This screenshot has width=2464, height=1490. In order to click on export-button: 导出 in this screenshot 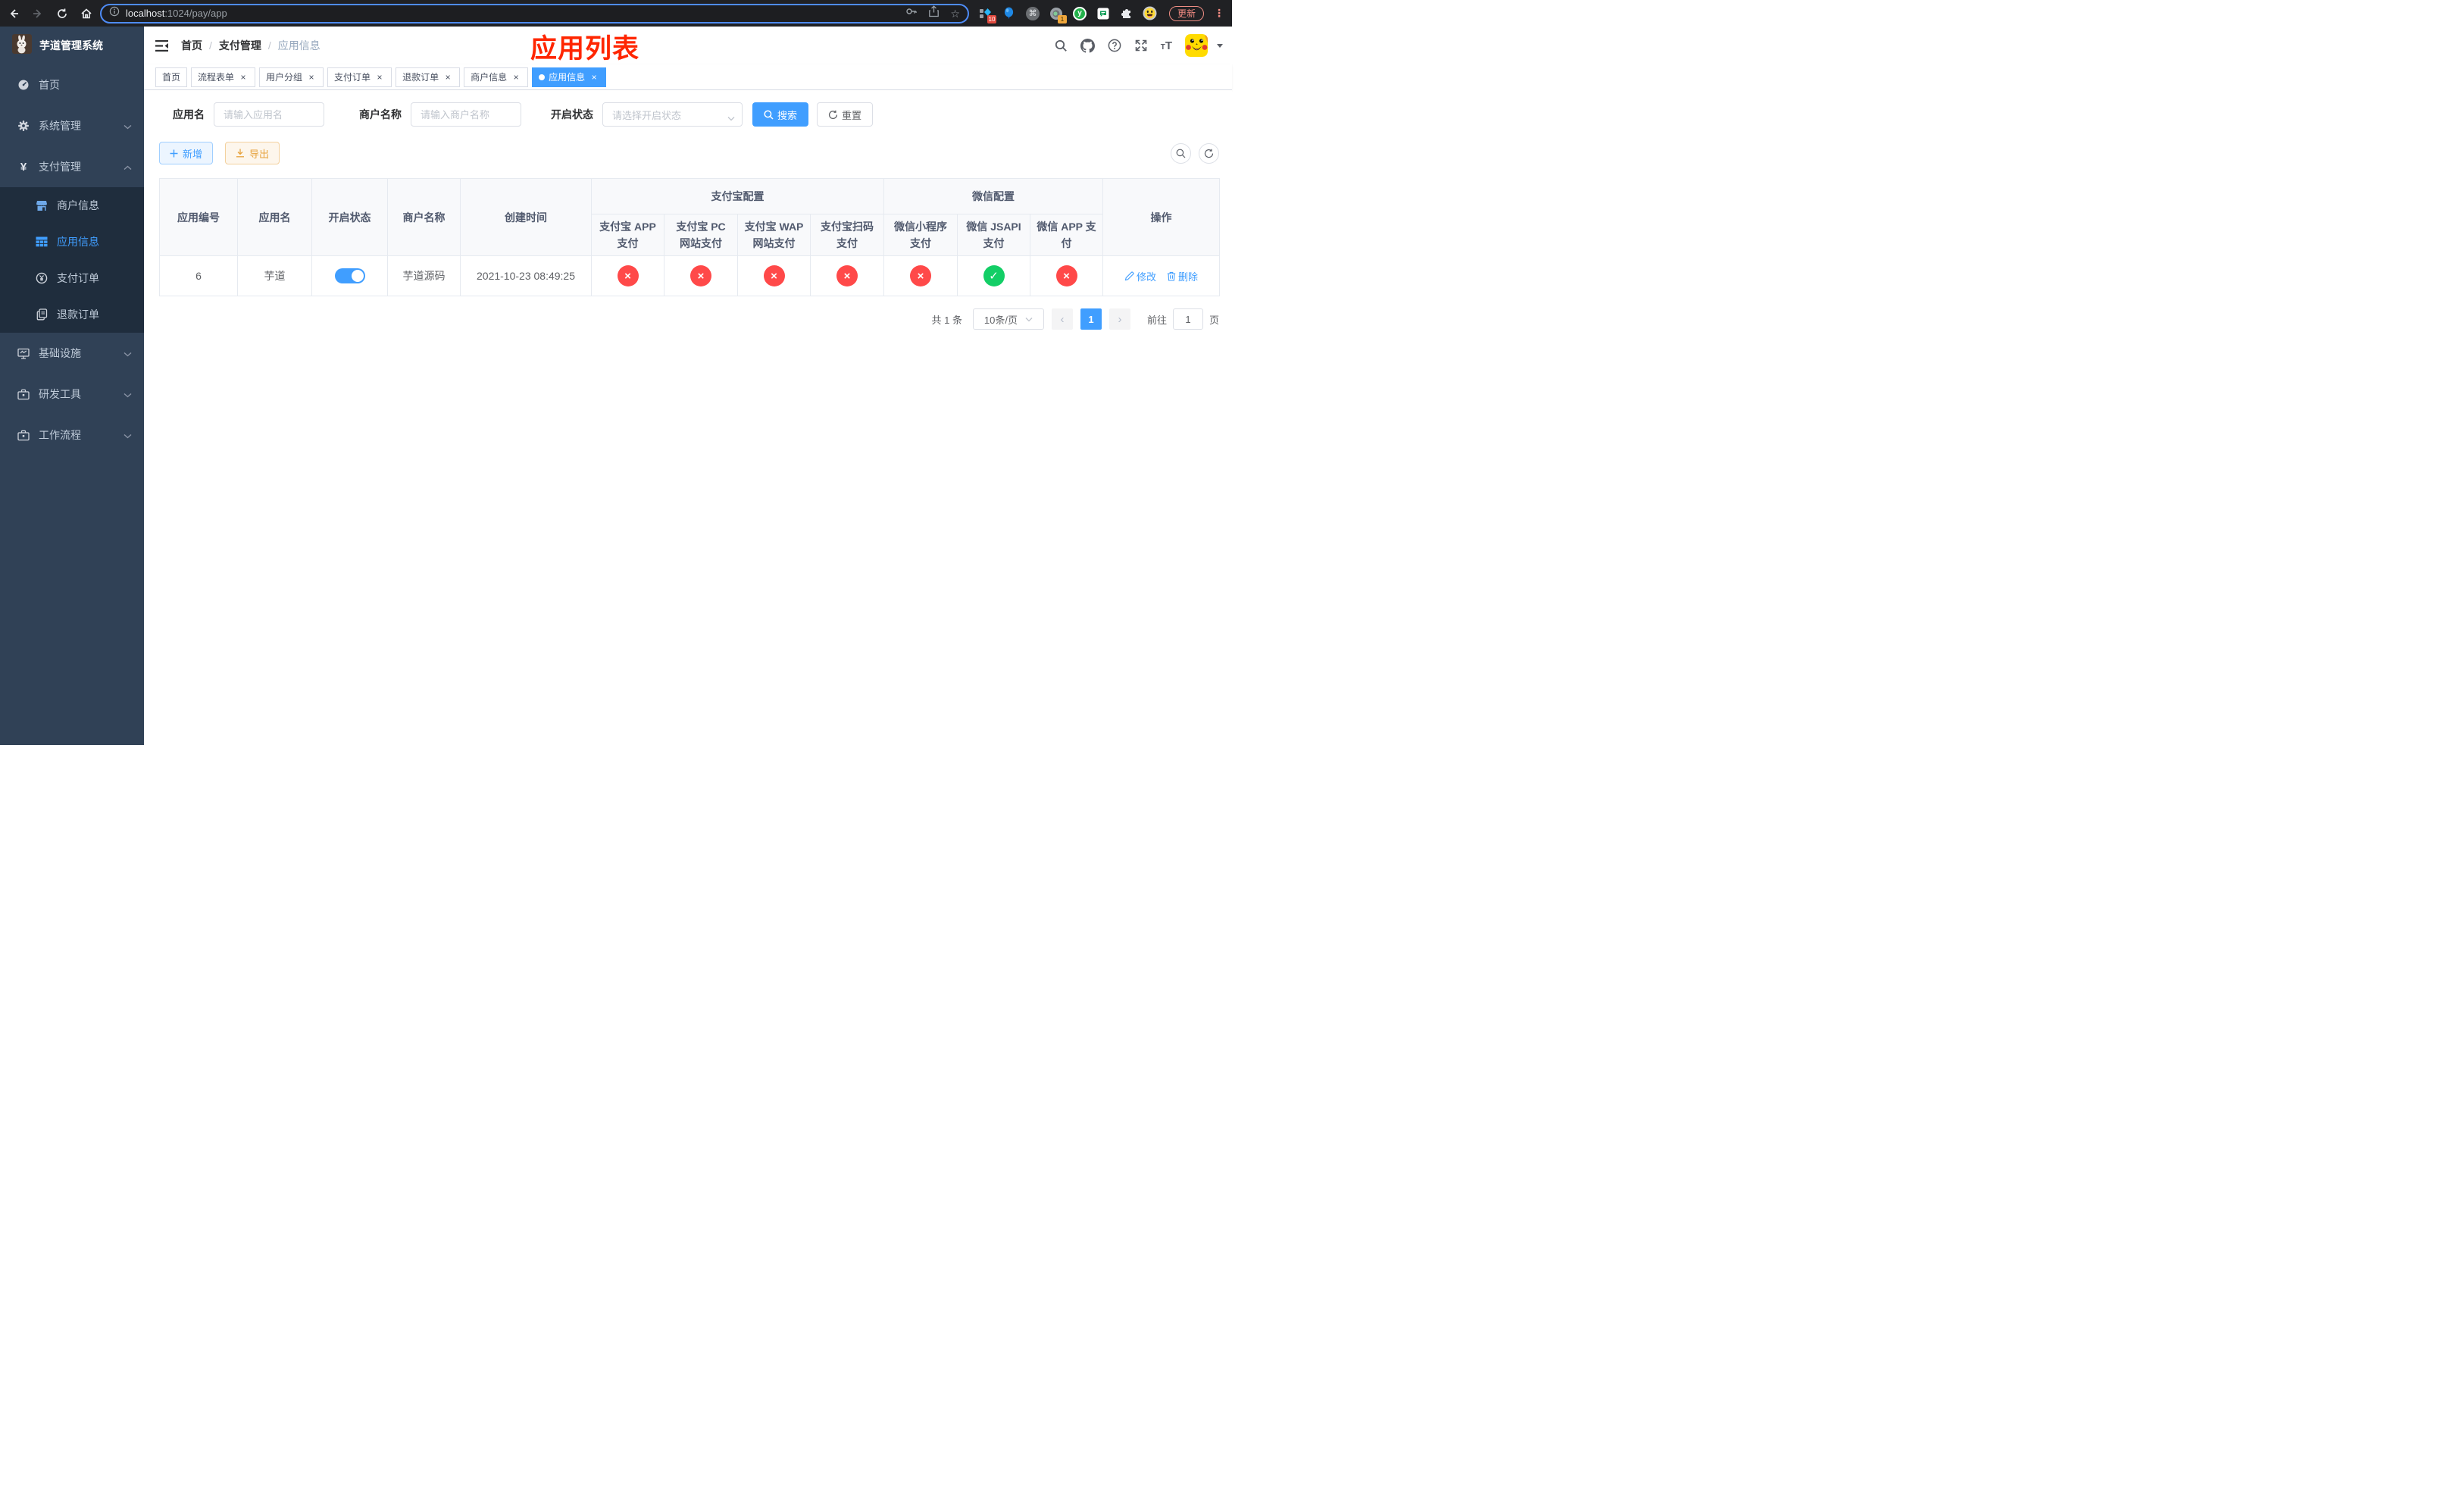, I will do `click(252, 153)`.